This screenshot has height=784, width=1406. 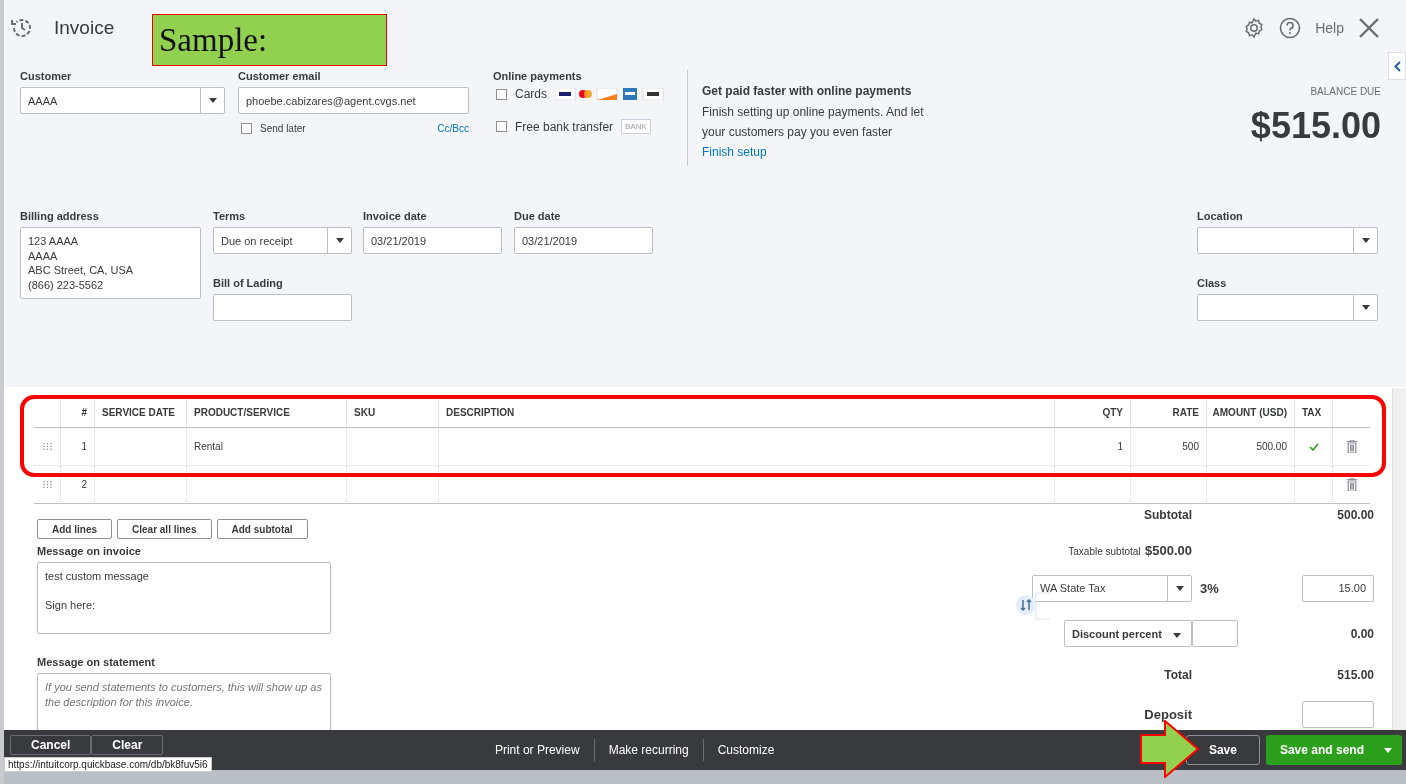 What do you see at coordinates (230, 216) in the screenshot?
I see `field-label: Terms` at bounding box center [230, 216].